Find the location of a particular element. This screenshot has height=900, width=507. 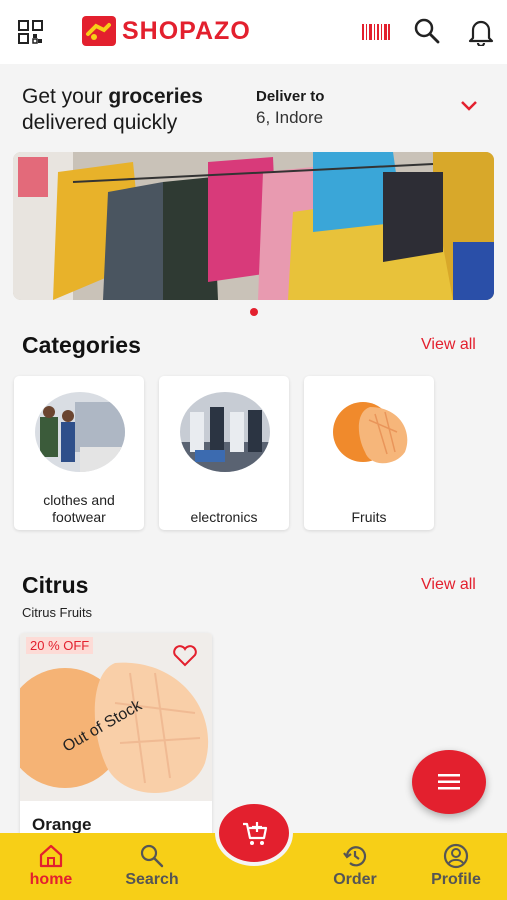

cart-fab is located at coordinates (254, 833).